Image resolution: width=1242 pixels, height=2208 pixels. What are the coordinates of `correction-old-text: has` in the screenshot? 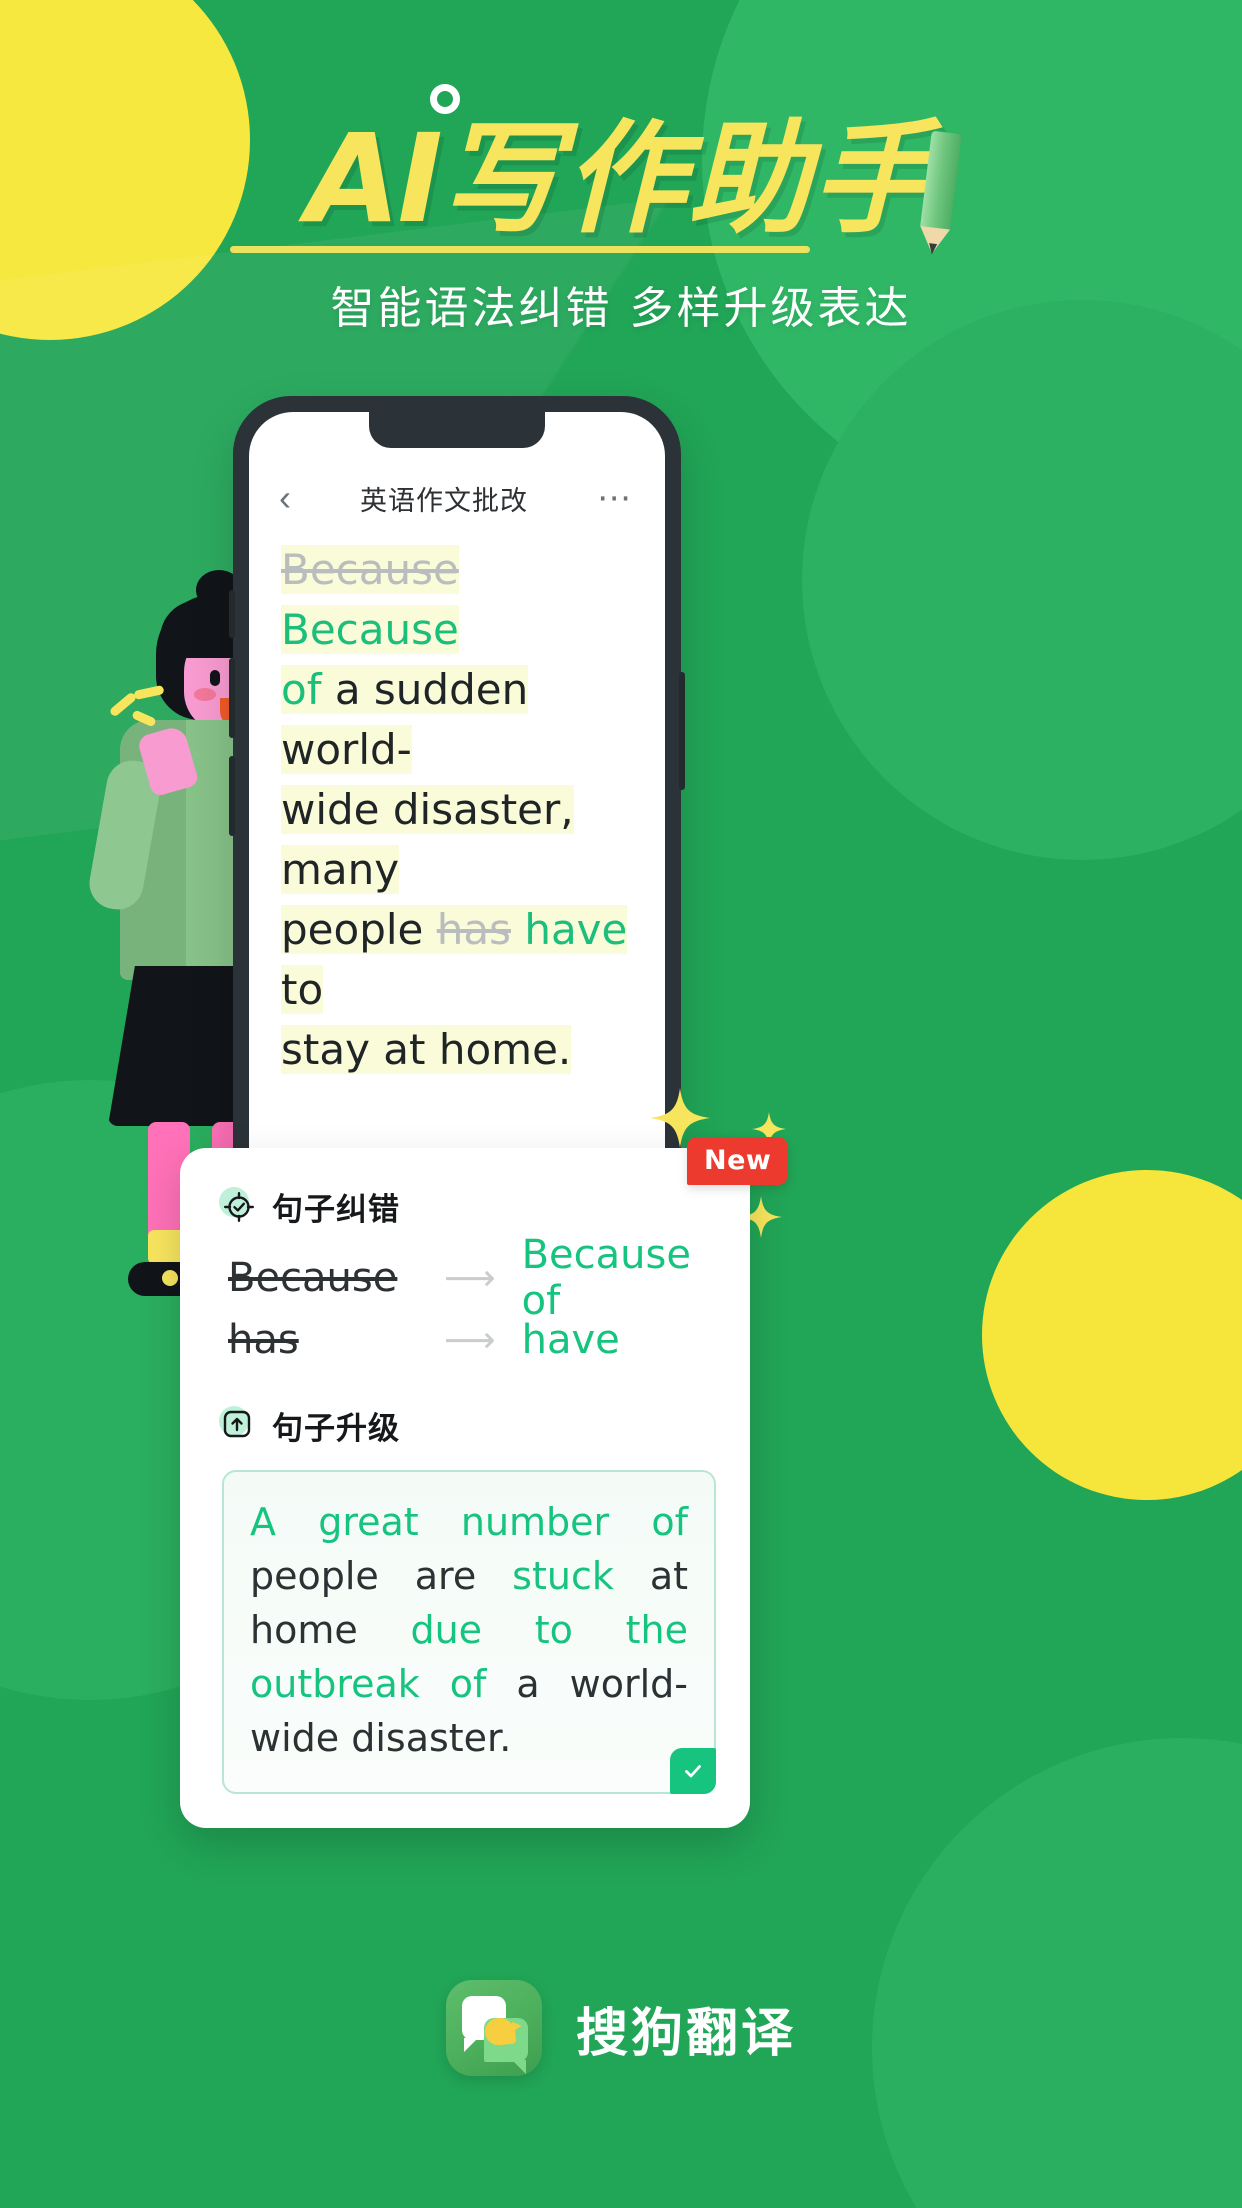 It's located at (263, 1340).